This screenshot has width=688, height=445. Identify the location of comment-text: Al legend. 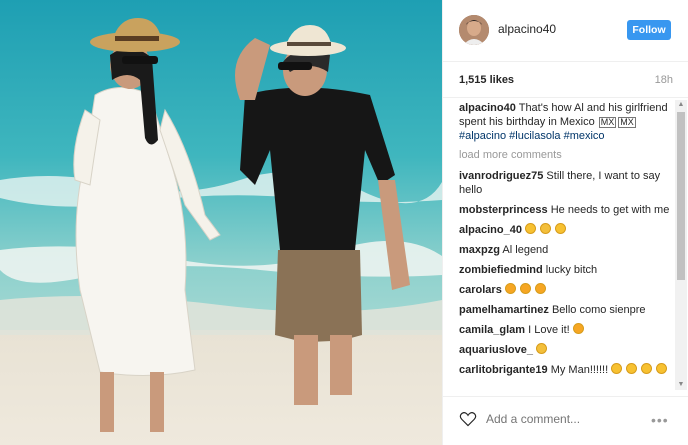
(525, 250).